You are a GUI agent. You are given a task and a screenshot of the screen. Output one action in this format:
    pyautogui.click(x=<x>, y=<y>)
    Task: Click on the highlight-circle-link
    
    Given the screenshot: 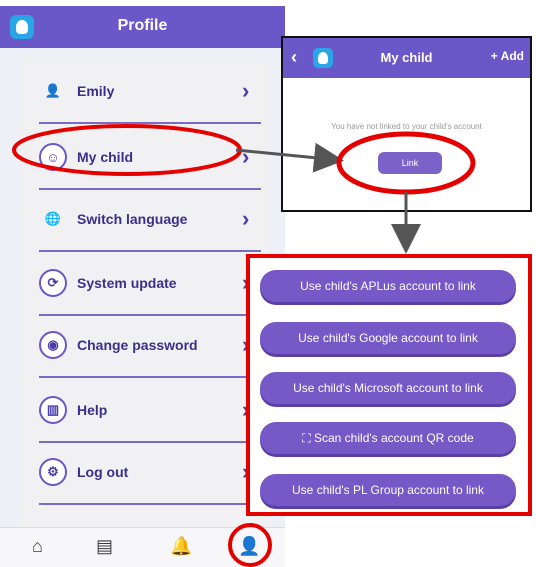 What is the action you would take?
    pyautogui.click(x=406, y=163)
    